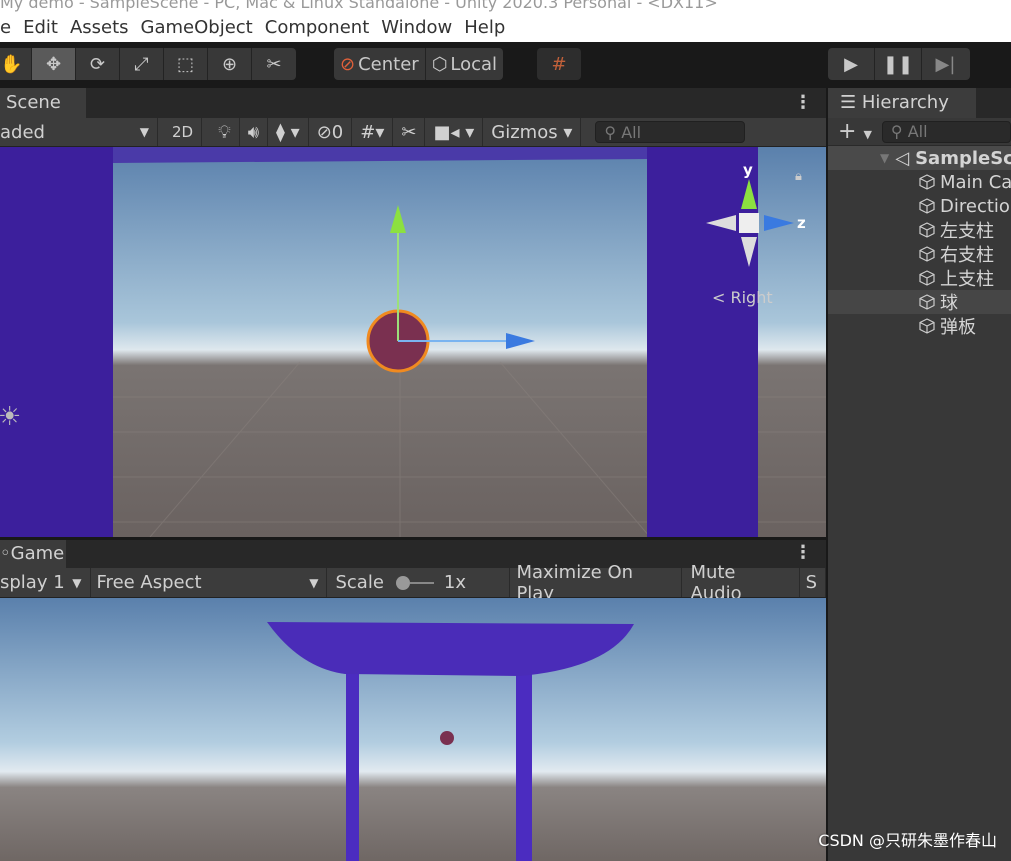 This screenshot has width=1011, height=861. I want to click on hierarchy-item-label: 右支柱, so click(967, 255).